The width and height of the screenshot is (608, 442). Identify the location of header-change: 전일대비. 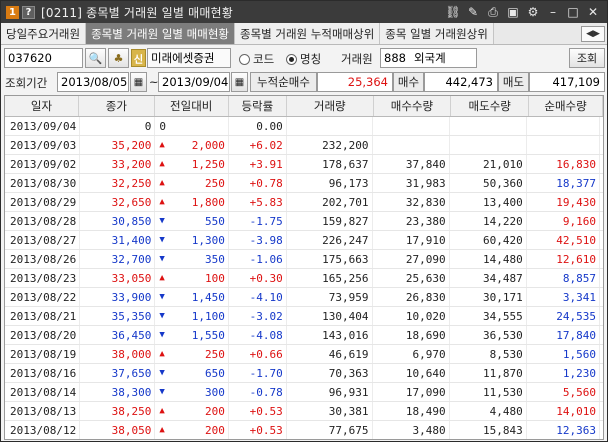
(192, 106).